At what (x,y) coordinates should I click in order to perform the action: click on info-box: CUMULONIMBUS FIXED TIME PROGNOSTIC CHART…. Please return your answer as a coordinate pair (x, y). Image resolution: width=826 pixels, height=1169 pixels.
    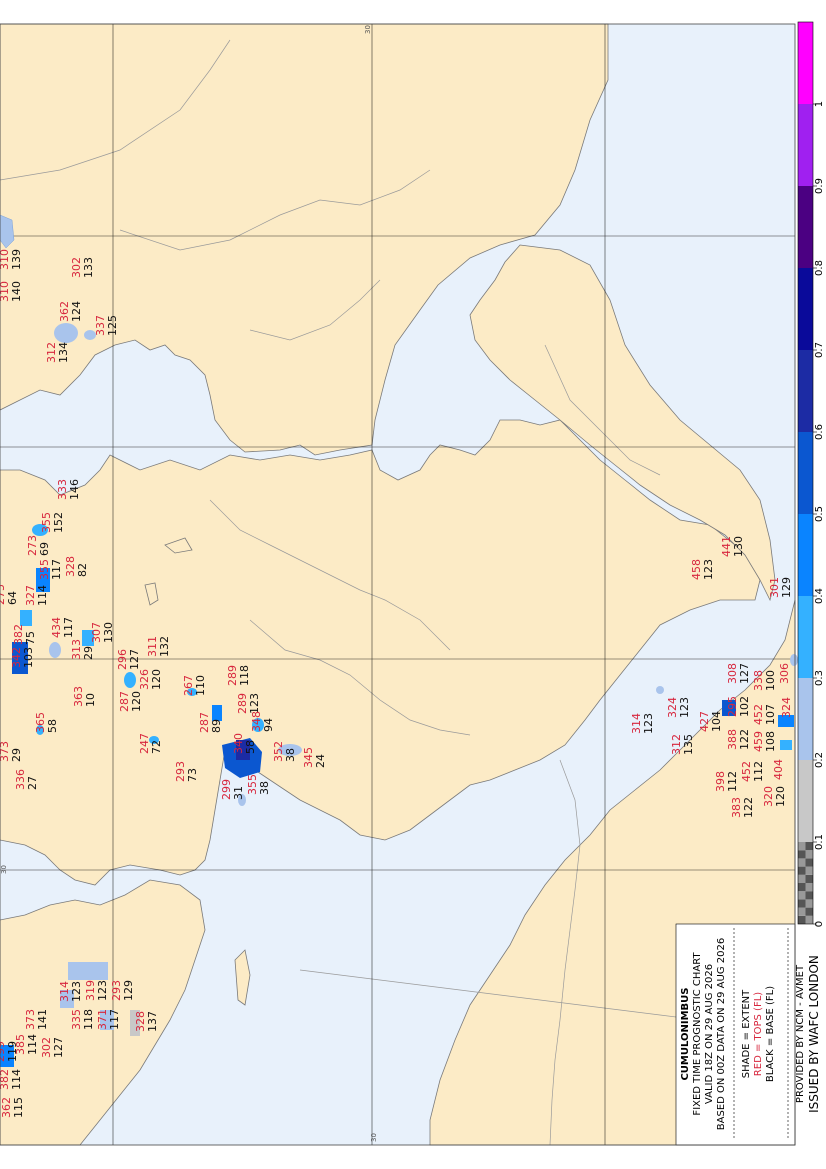
    Looking at the image, I should click on (748, 1034).